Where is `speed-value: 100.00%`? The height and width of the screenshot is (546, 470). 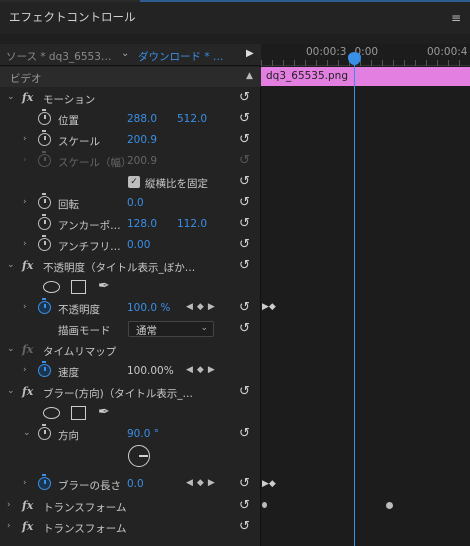
speed-value: 100.00% is located at coordinates (150, 371).